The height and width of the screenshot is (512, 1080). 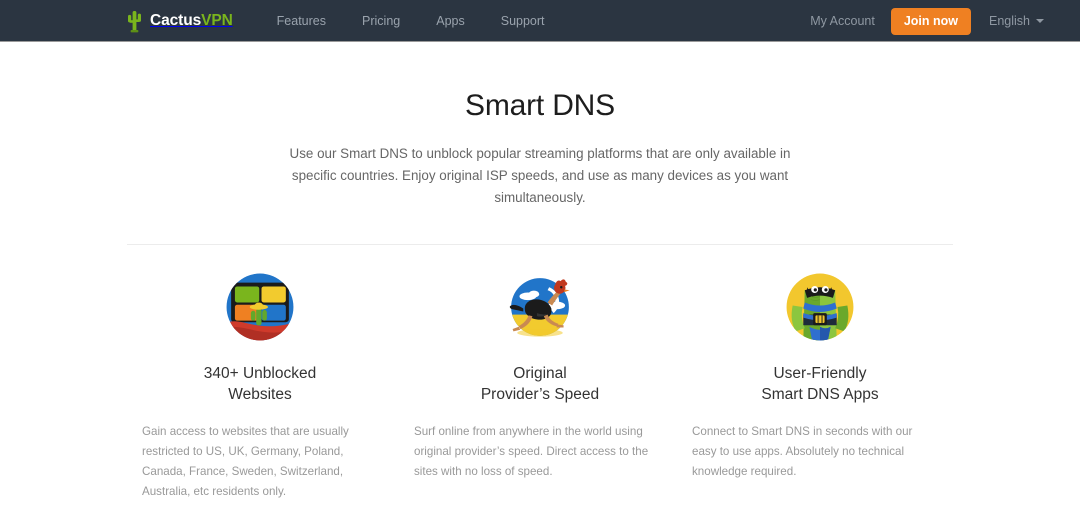 What do you see at coordinates (301, 21) in the screenshot?
I see `nav-item-features: Features` at bounding box center [301, 21].